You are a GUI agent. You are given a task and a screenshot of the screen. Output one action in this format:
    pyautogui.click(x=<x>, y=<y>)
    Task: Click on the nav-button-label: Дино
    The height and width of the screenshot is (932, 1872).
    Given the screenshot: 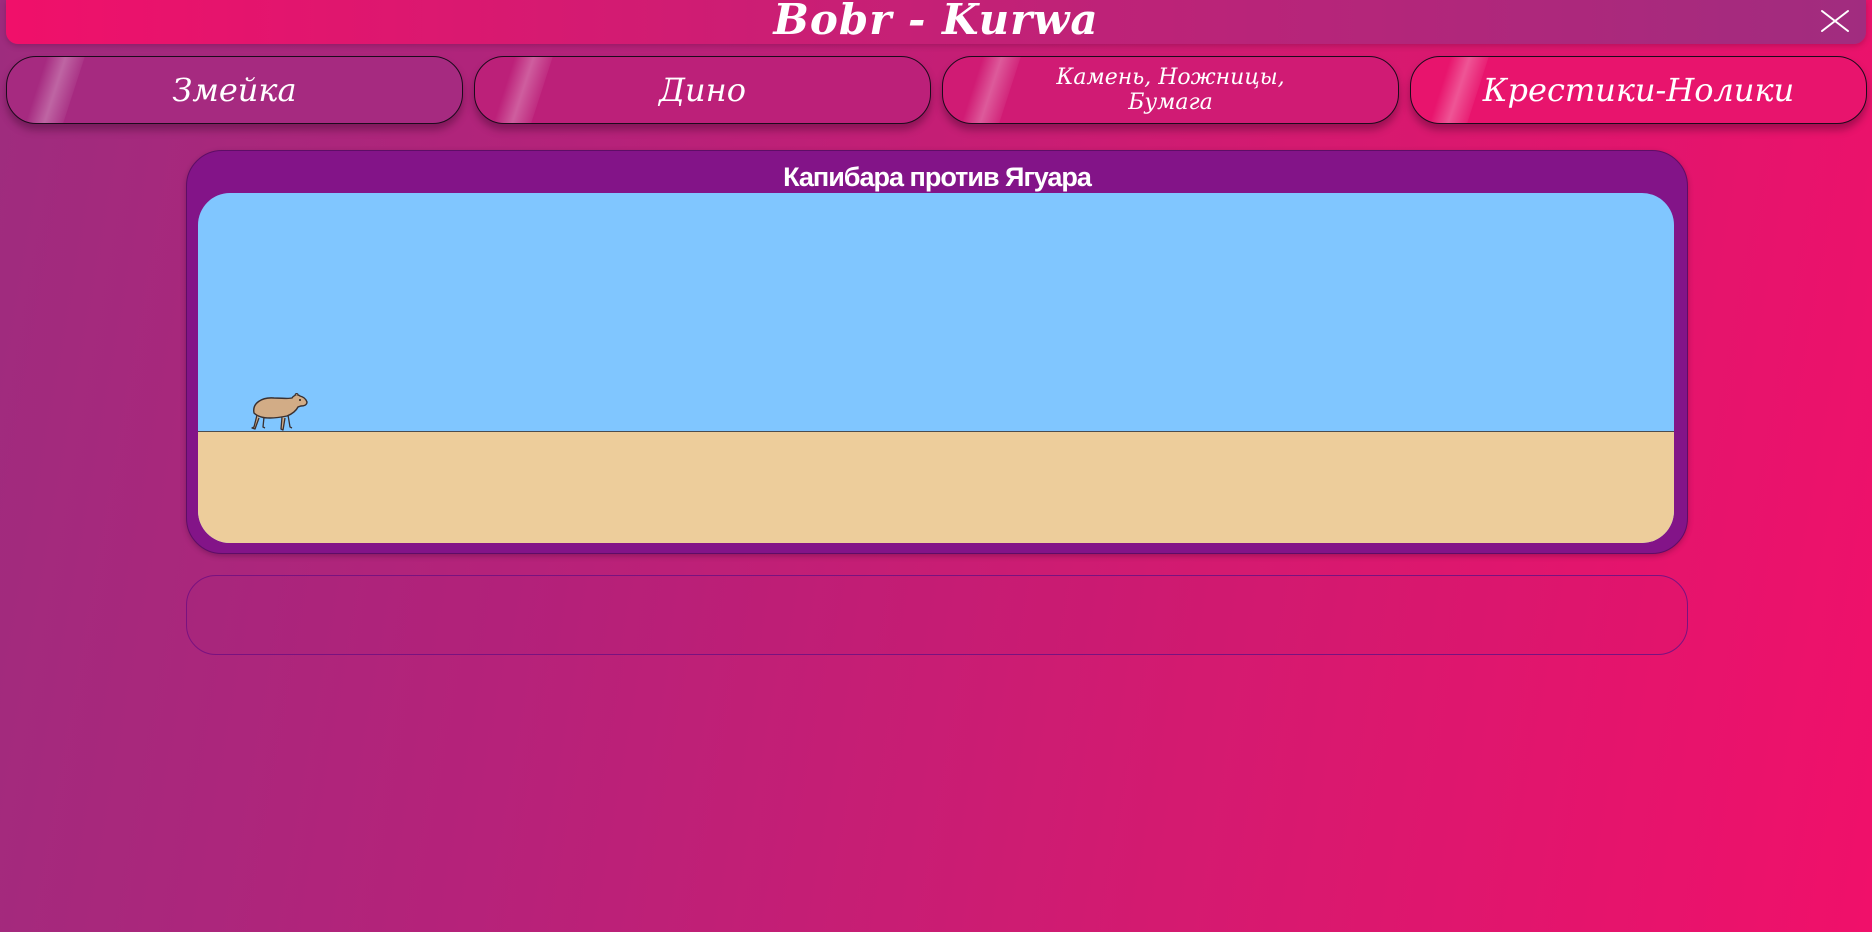 What is the action you would take?
    pyautogui.click(x=702, y=90)
    